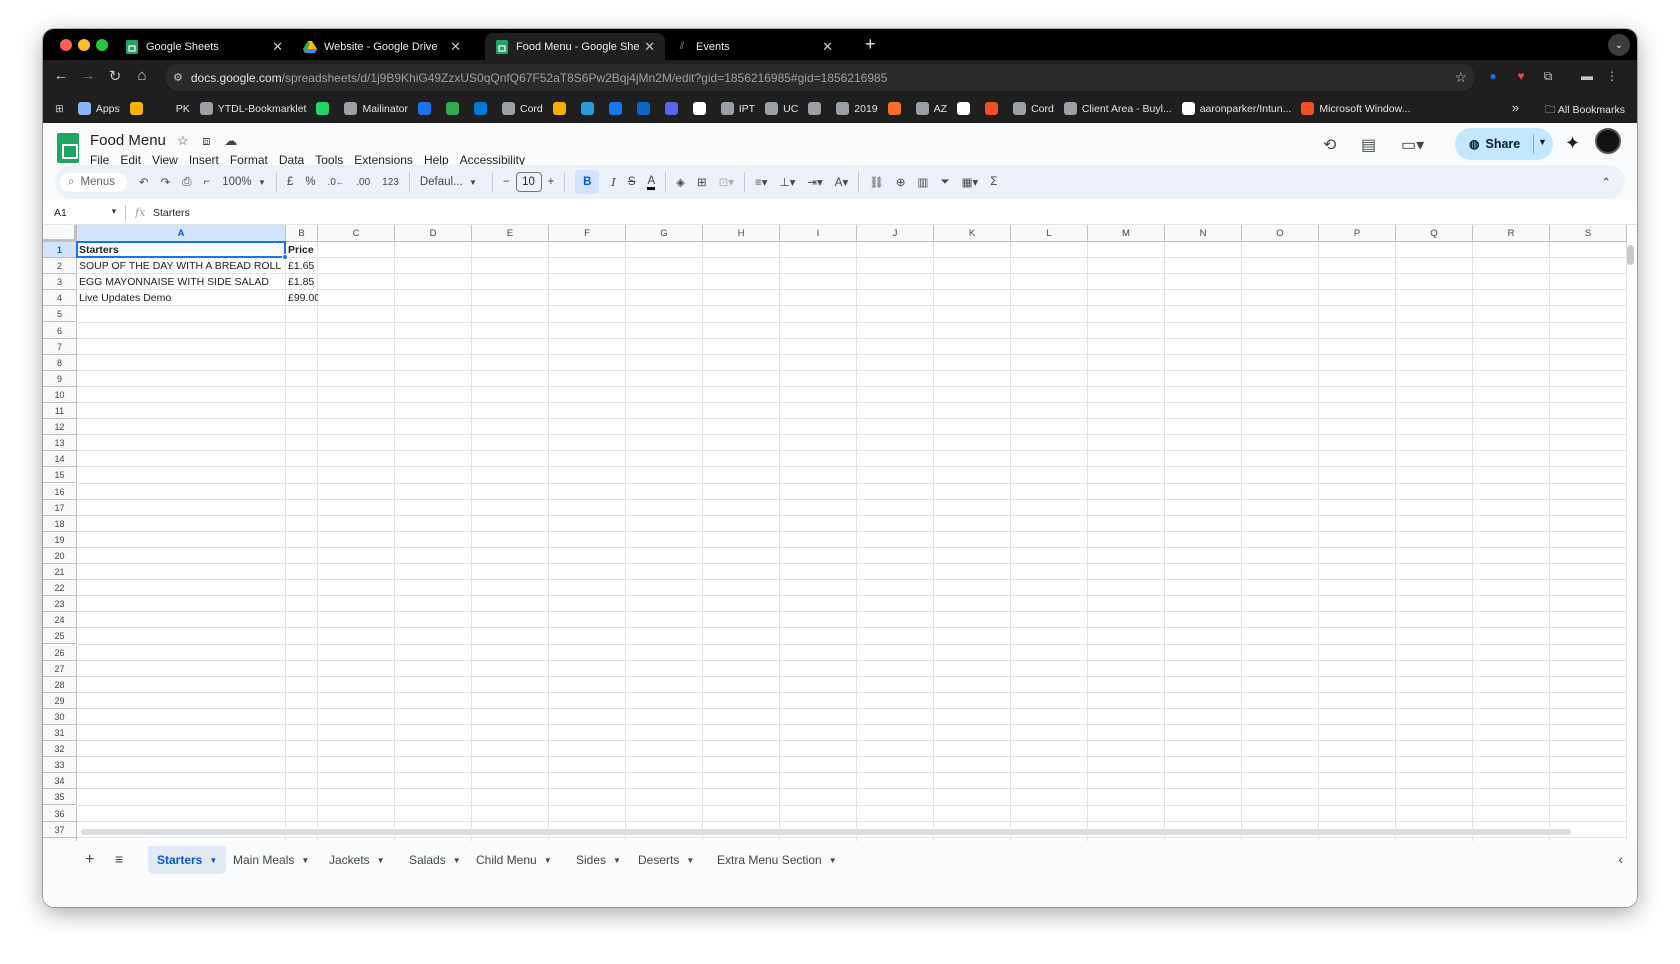 The image size is (1680, 964). Describe the element at coordinates (901, 182) in the screenshot. I see `insert-comment-icon: ⊕` at that location.